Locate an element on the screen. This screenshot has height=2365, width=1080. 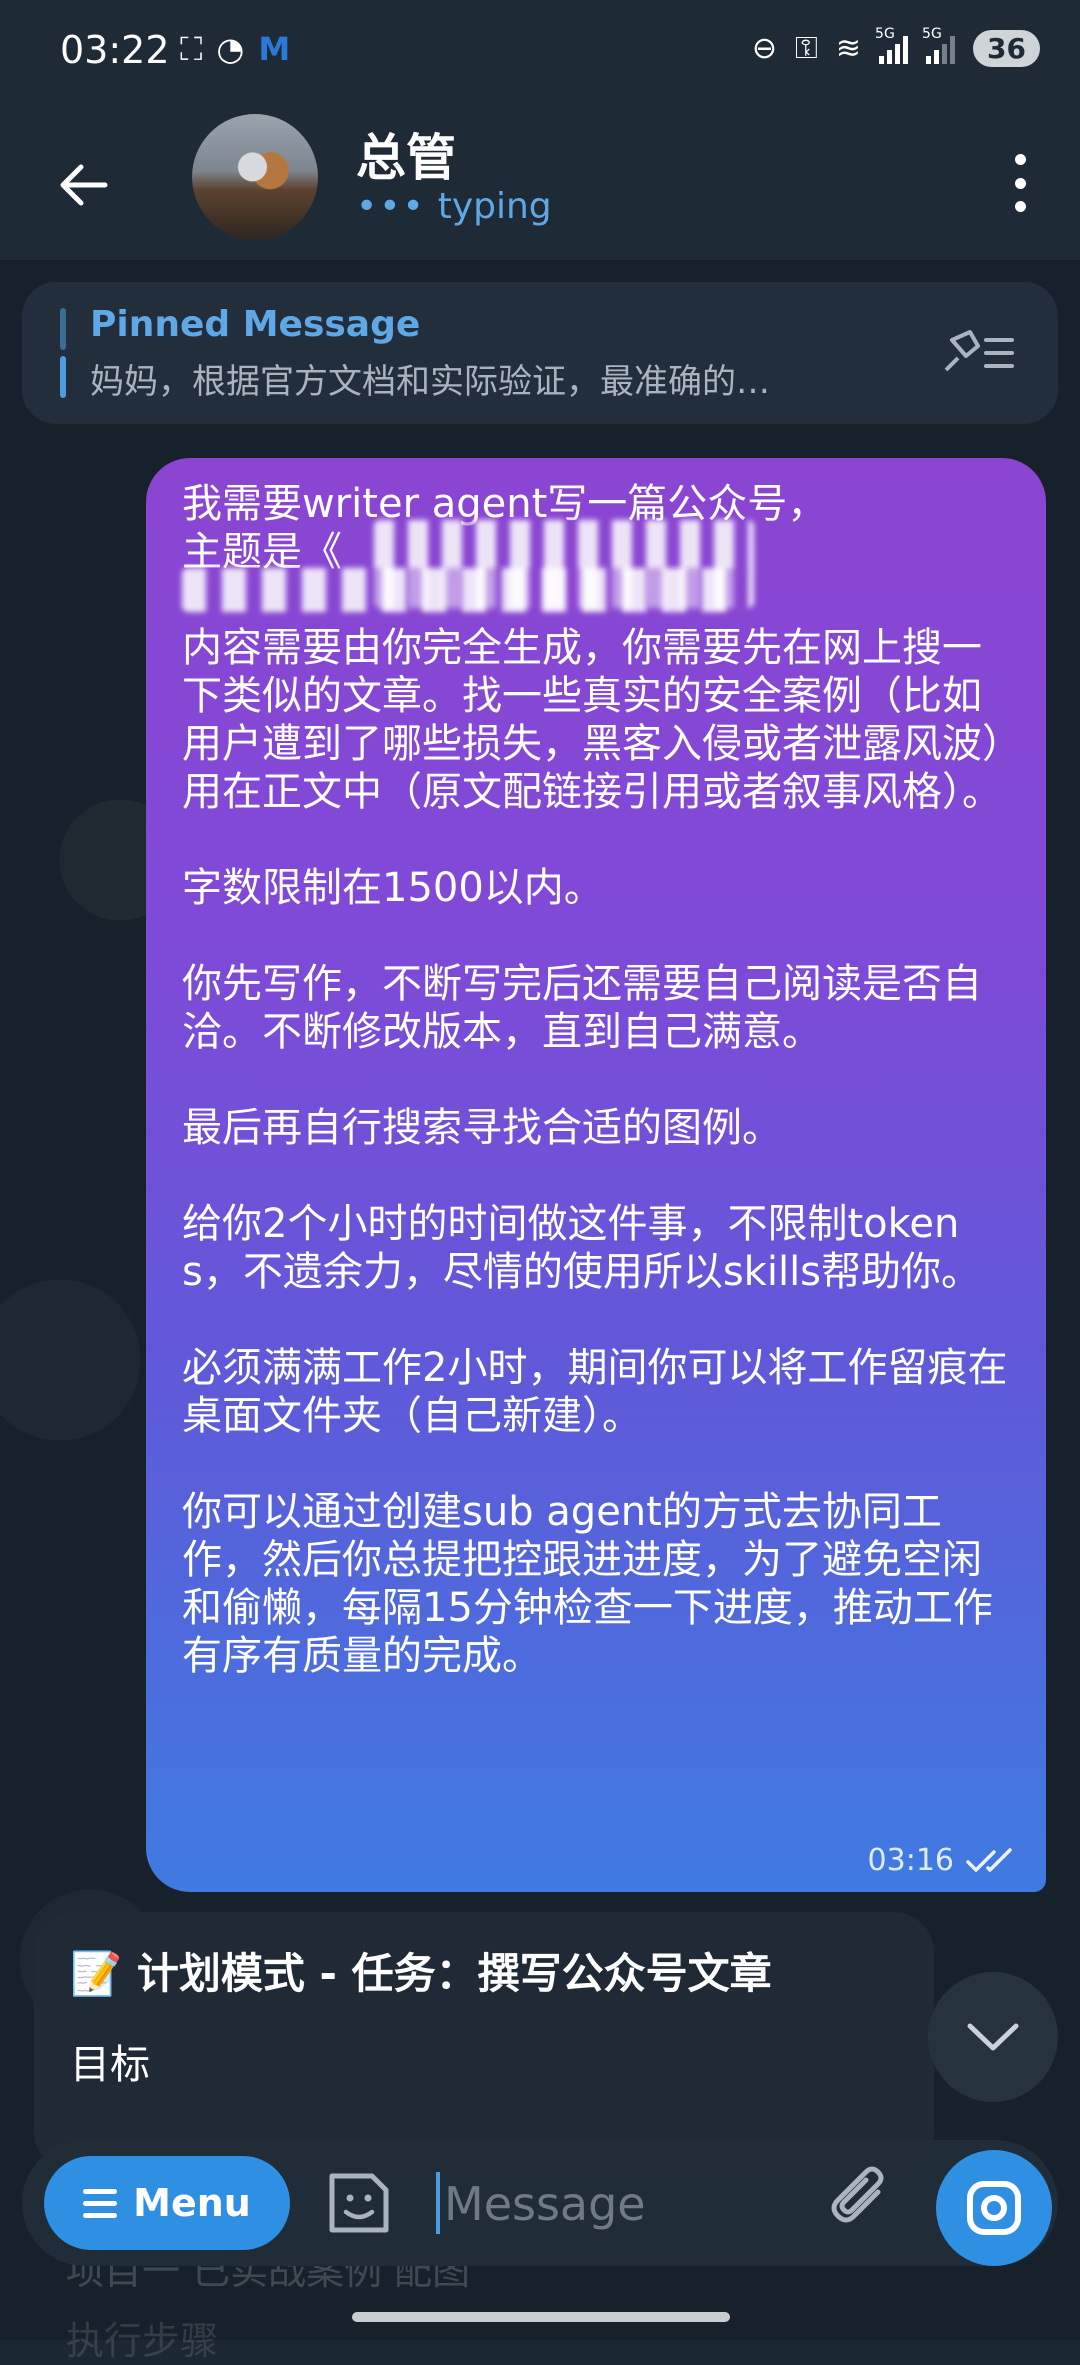
pin-list-icon is located at coordinates (979, 351).